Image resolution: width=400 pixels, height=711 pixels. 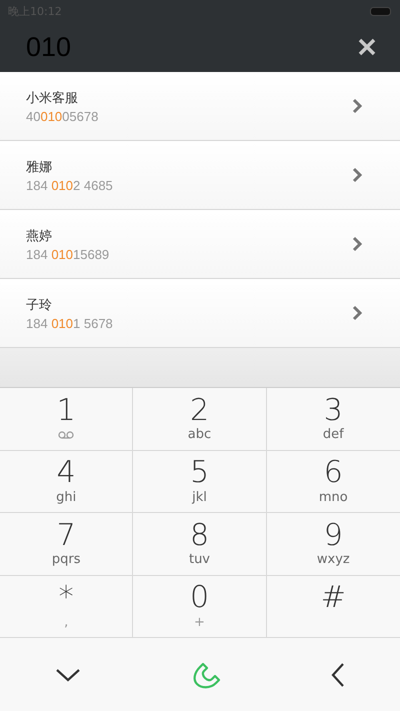 What do you see at coordinates (367, 47) in the screenshot?
I see `close-icon` at bounding box center [367, 47].